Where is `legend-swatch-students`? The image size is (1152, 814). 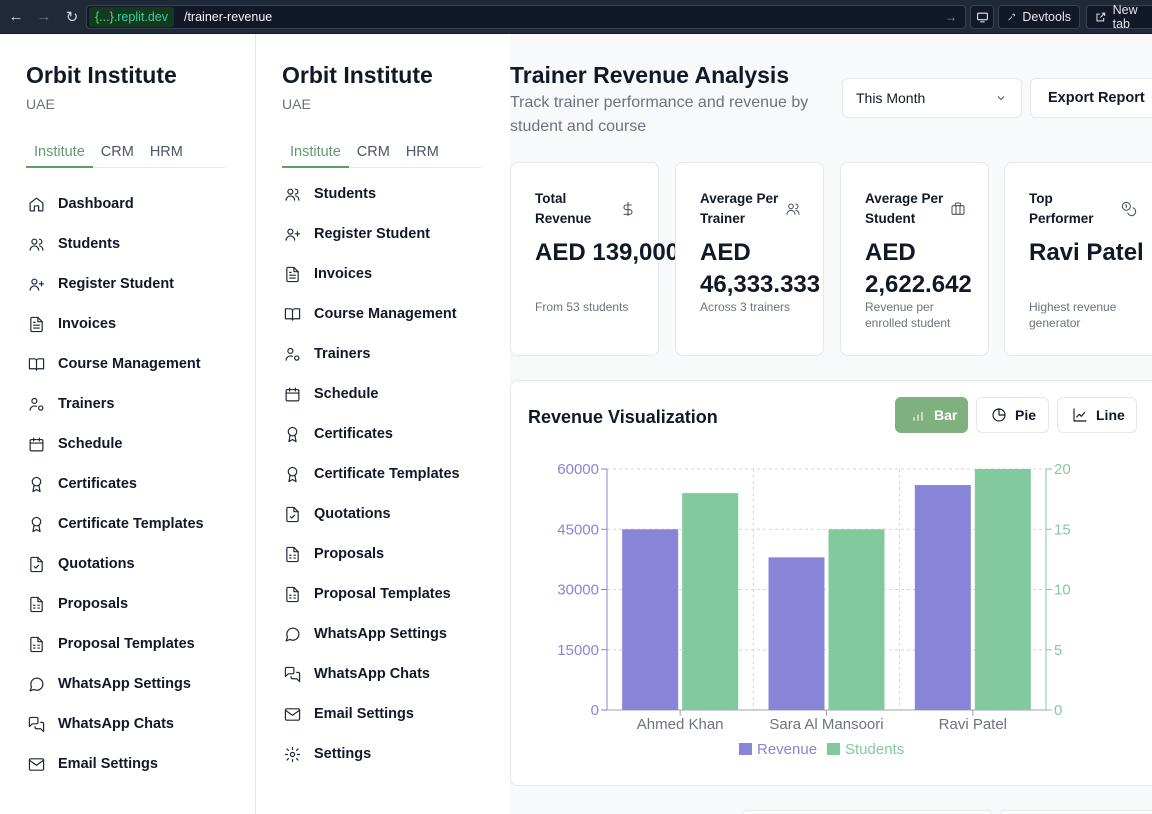 legend-swatch-students is located at coordinates (833, 749).